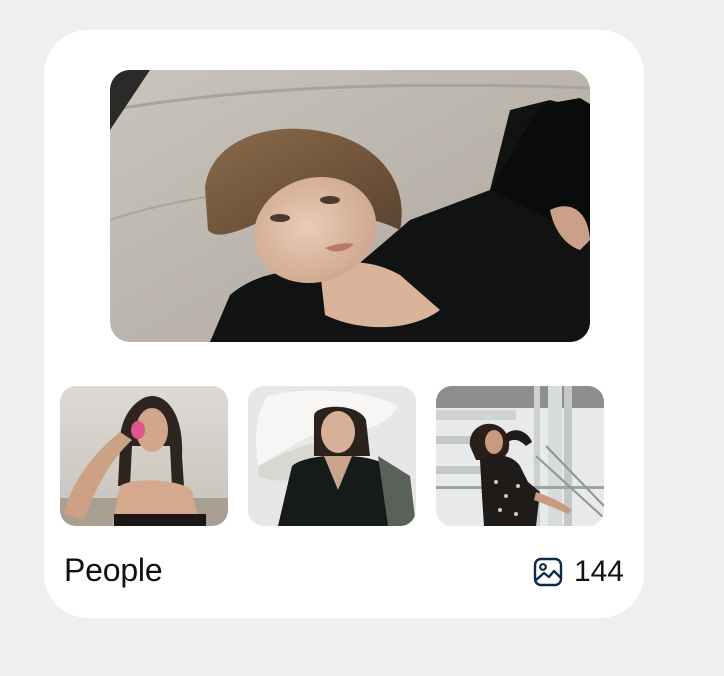 The image size is (724, 676). What do you see at coordinates (113, 570) in the screenshot?
I see `album-title: People` at bounding box center [113, 570].